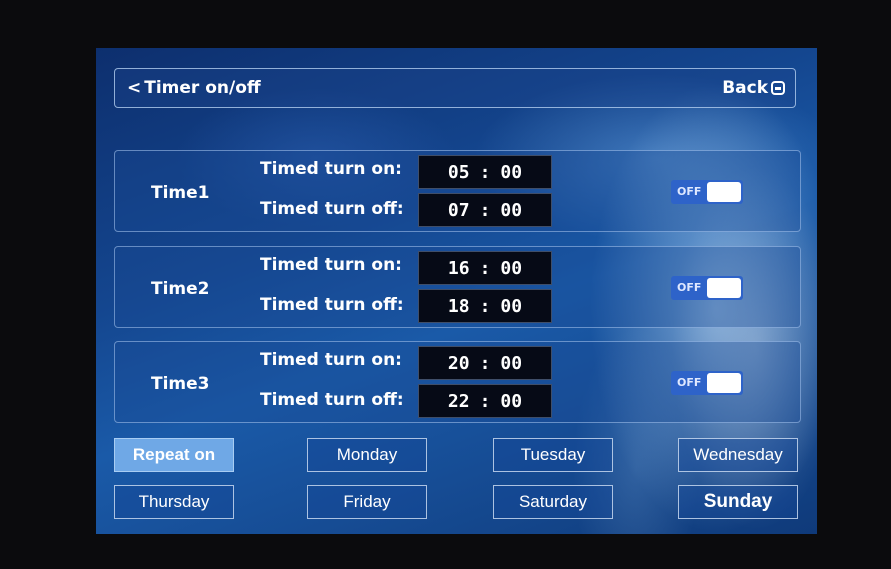  I want to click on back-label: Back, so click(745, 88).